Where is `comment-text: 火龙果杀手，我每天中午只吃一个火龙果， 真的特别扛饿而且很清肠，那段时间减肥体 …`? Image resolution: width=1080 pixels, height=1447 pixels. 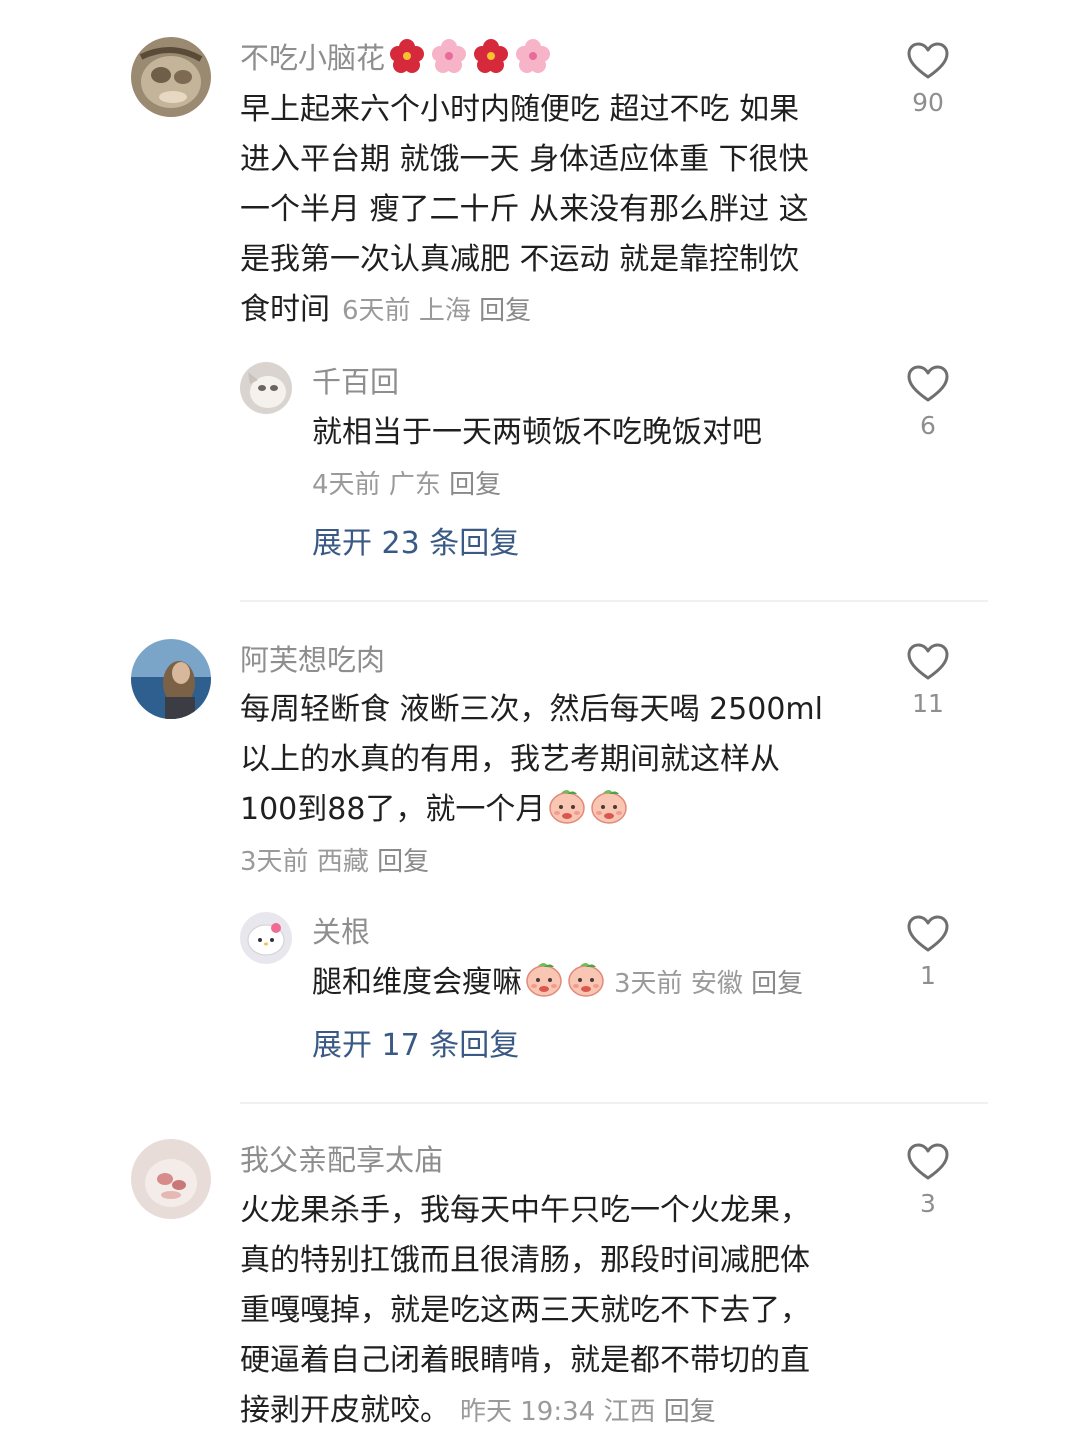 comment-text: 火龙果杀手，我每天中午只吃一个火龙果， 真的特别扛饿而且很清肠，那段时间减肥体 … is located at coordinates (525, 1311).